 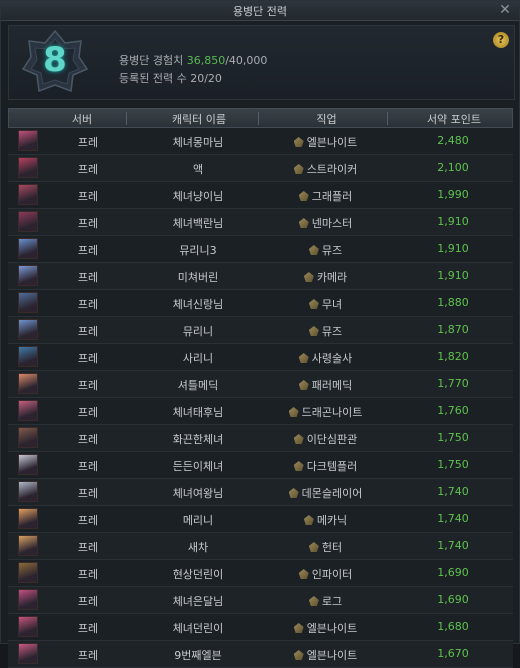 What do you see at coordinates (453, 383) in the screenshot?
I see `points-cell: 1,770` at bounding box center [453, 383].